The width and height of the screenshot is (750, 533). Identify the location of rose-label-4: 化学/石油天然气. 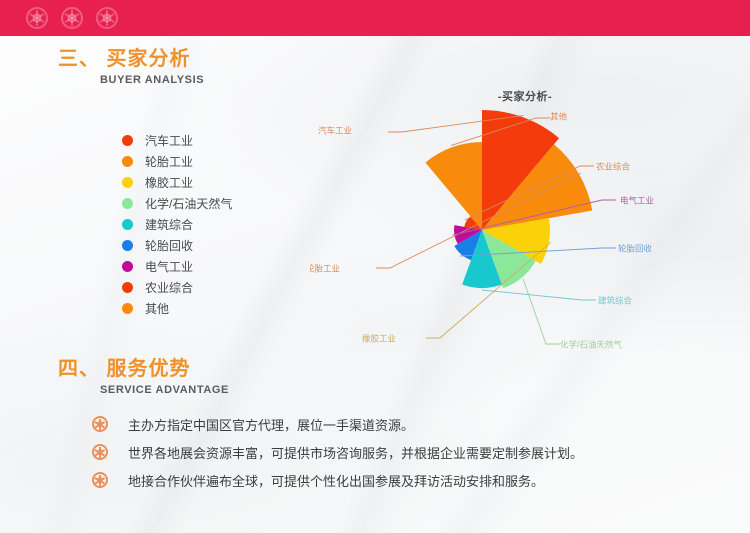
(591, 345).